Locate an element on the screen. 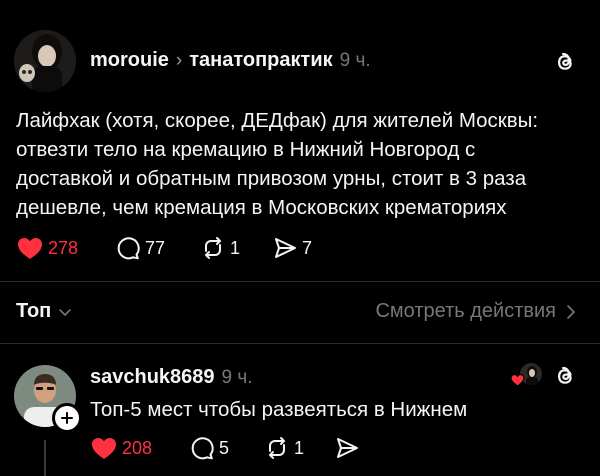  post-reply-button: 77 is located at coordinates (140, 248).